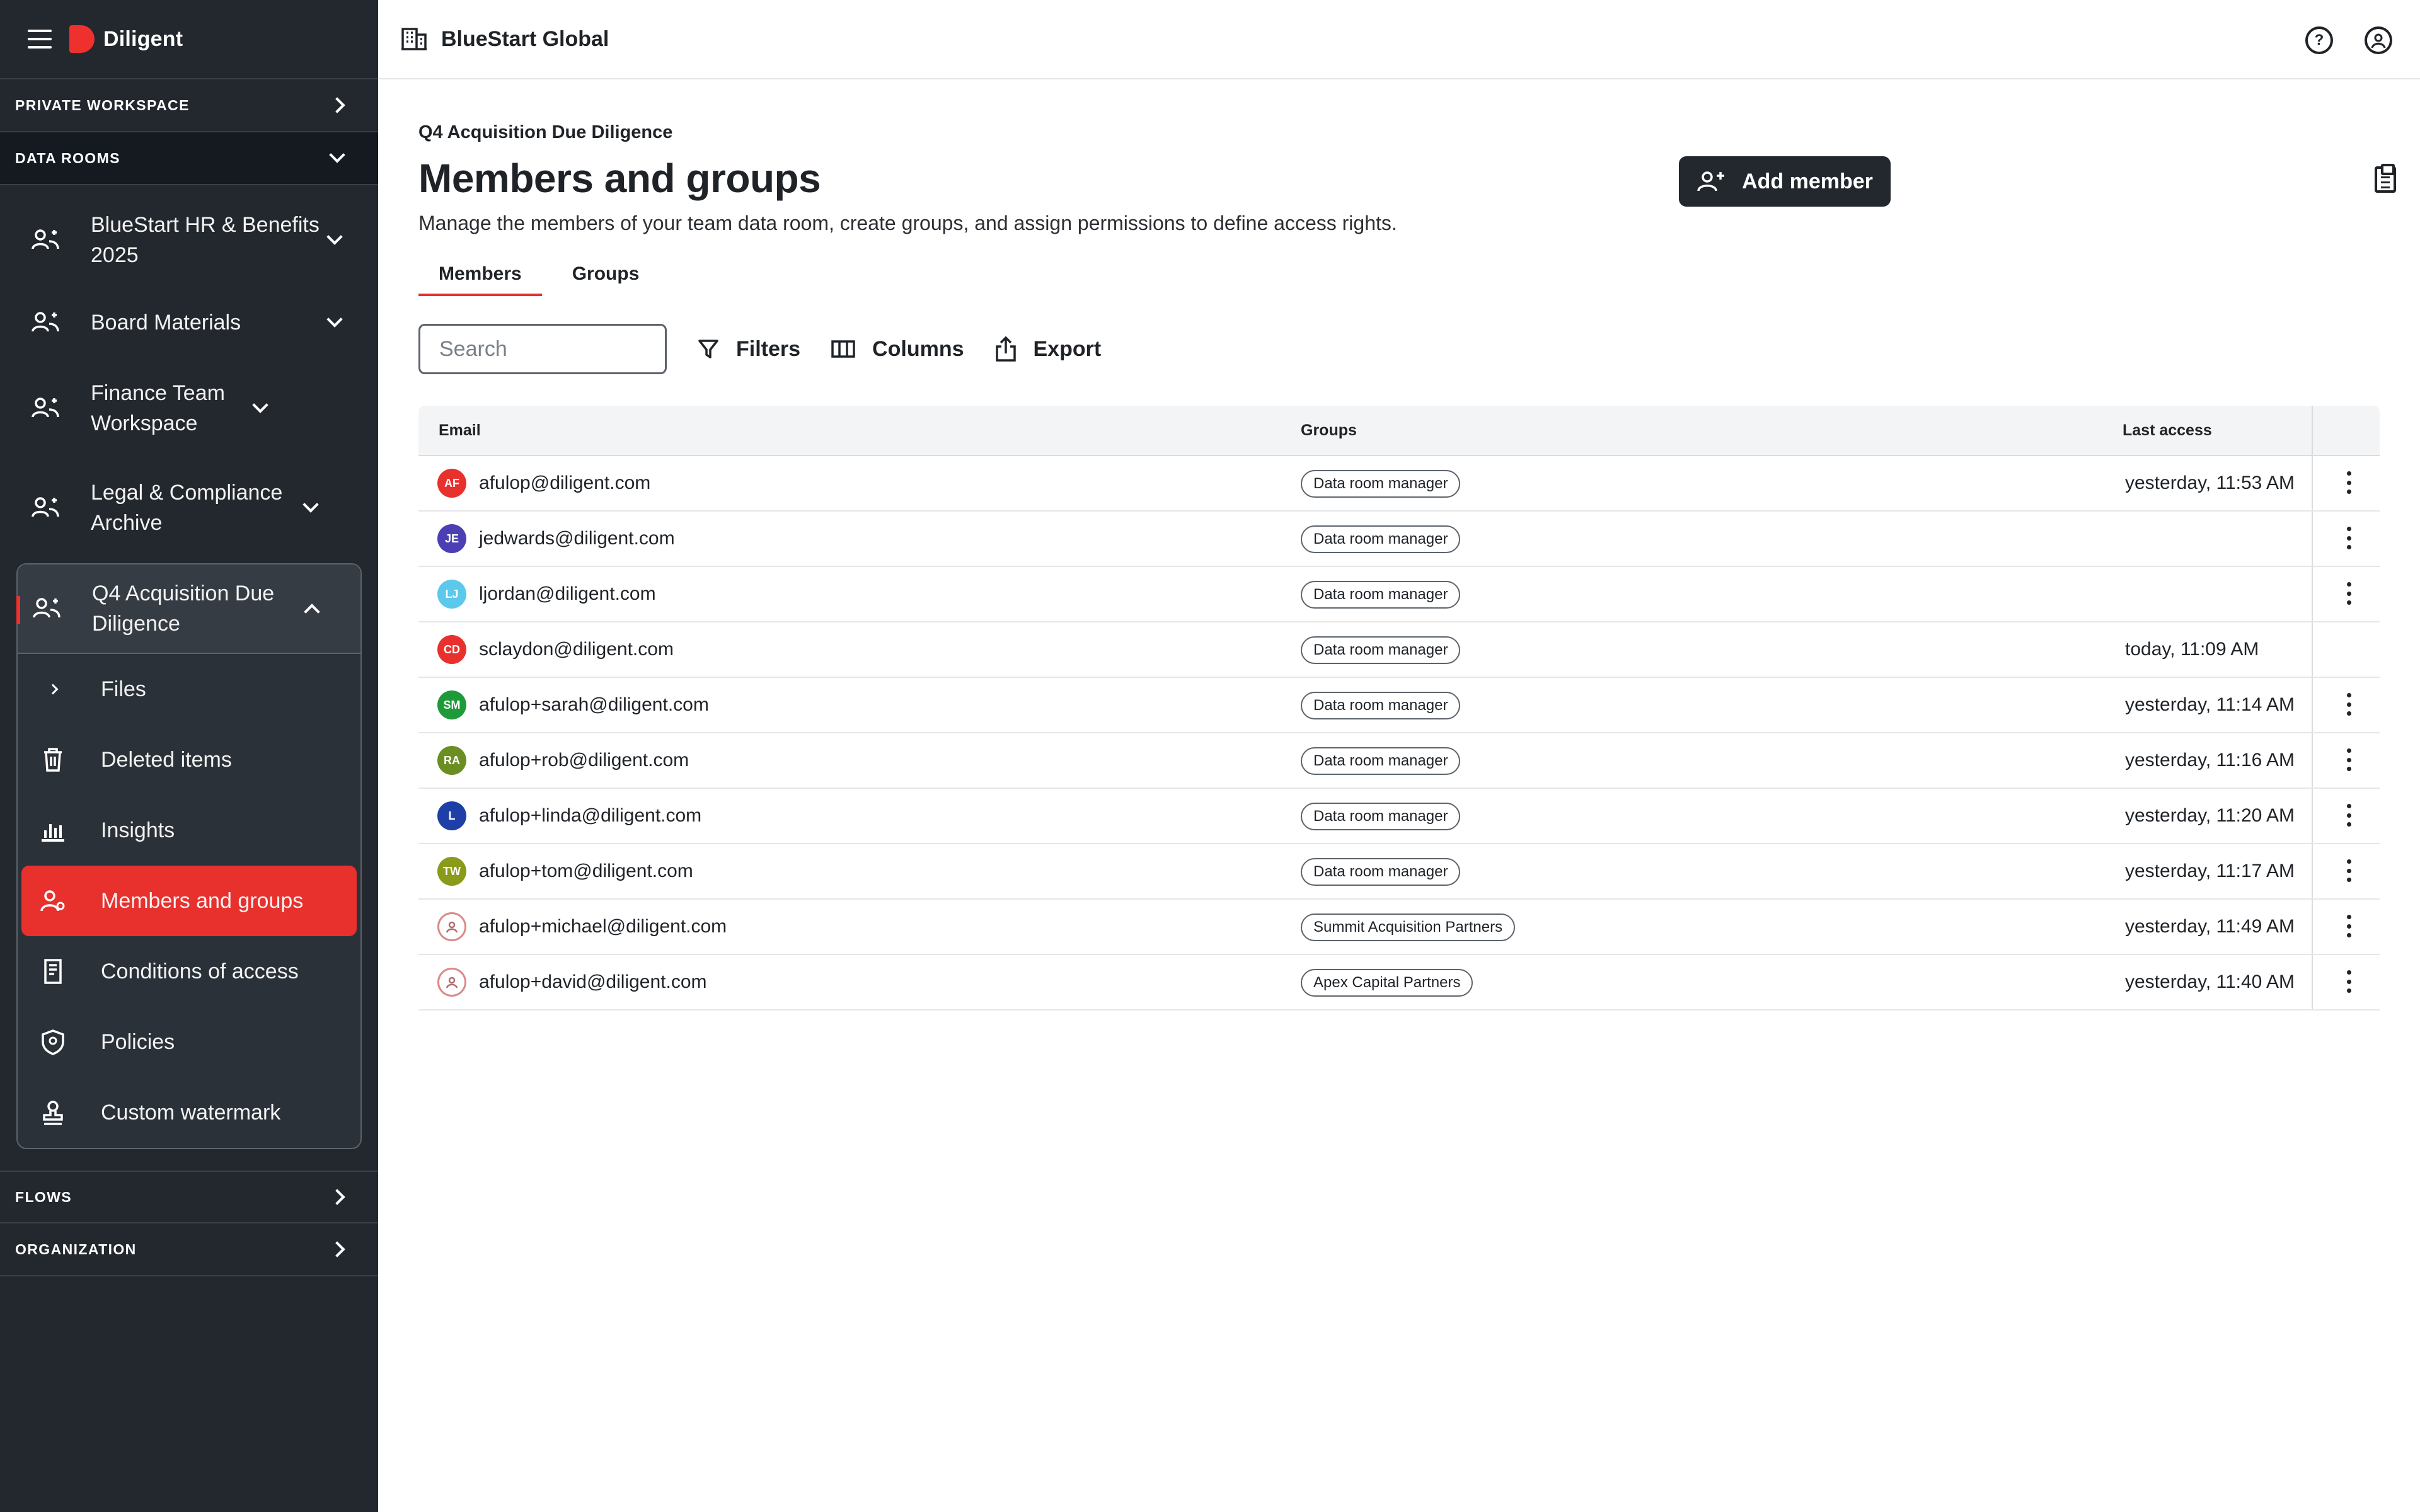 This screenshot has width=2420, height=1512. What do you see at coordinates (189, 759) in the screenshot?
I see `sidebar-item-deleted-items: Deleted items` at bounding box center [189, 759].